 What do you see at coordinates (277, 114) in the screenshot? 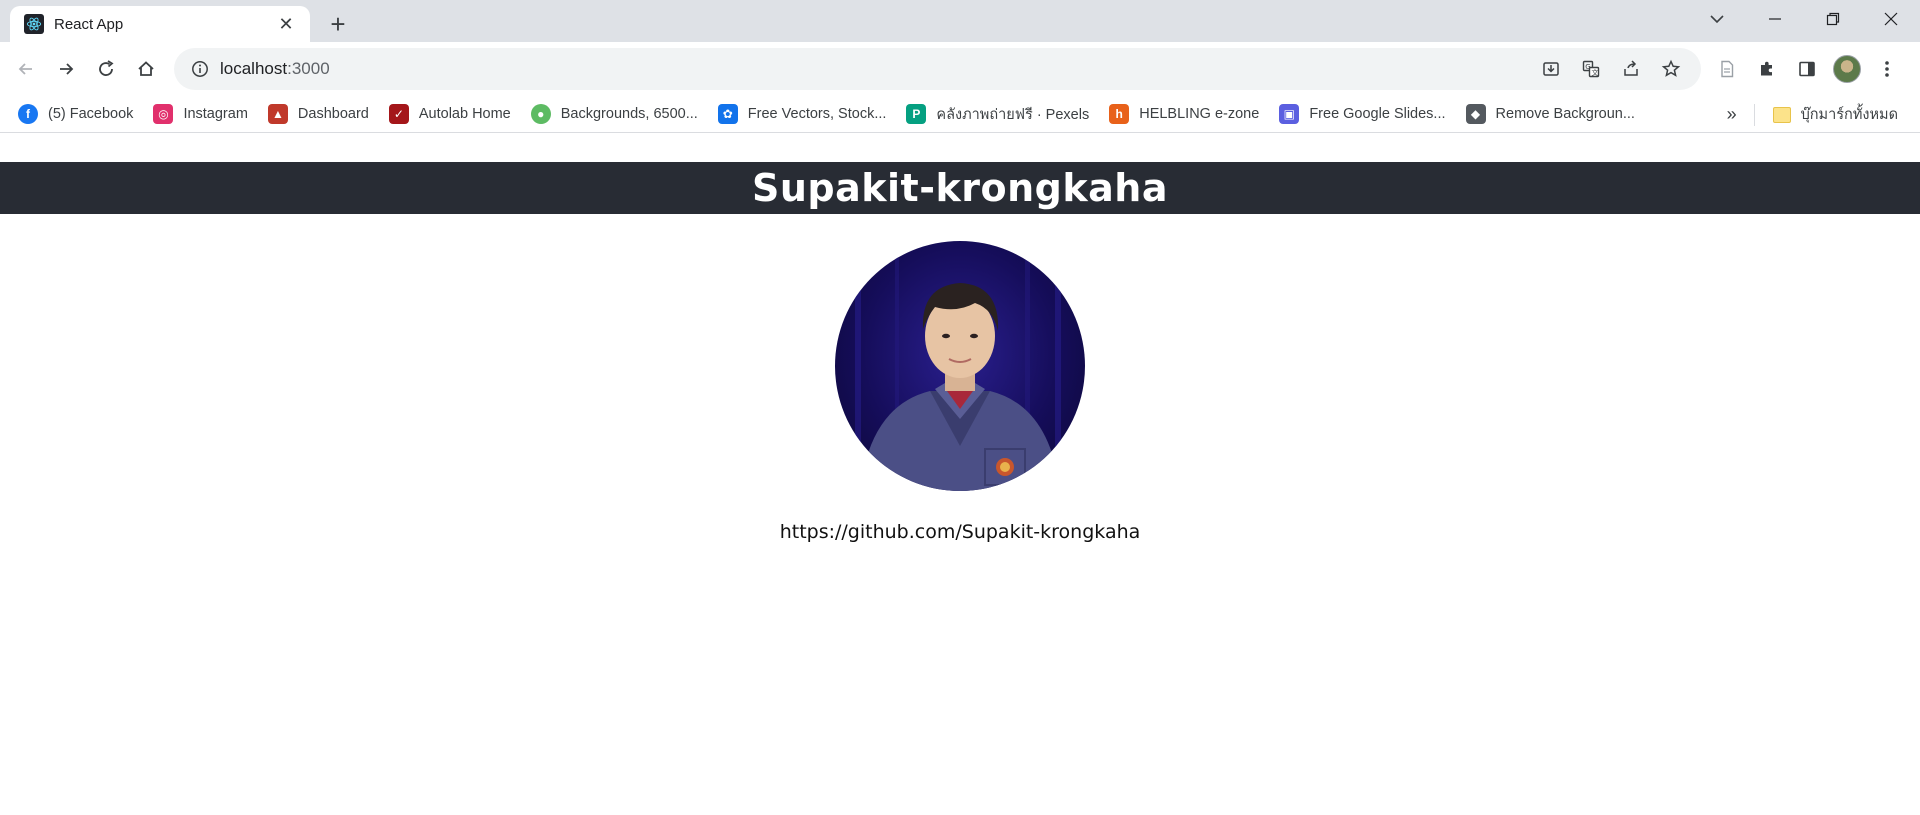
I see `rocket-icon: ▲` at bounding box center [277, 114].